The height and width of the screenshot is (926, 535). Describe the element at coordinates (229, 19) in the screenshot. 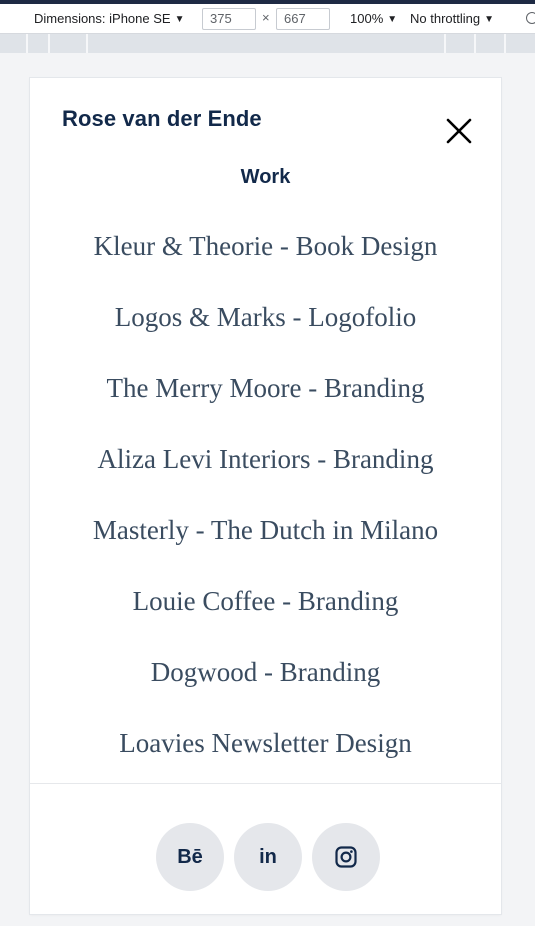

I see `viewport-width-input: 375` at that location.